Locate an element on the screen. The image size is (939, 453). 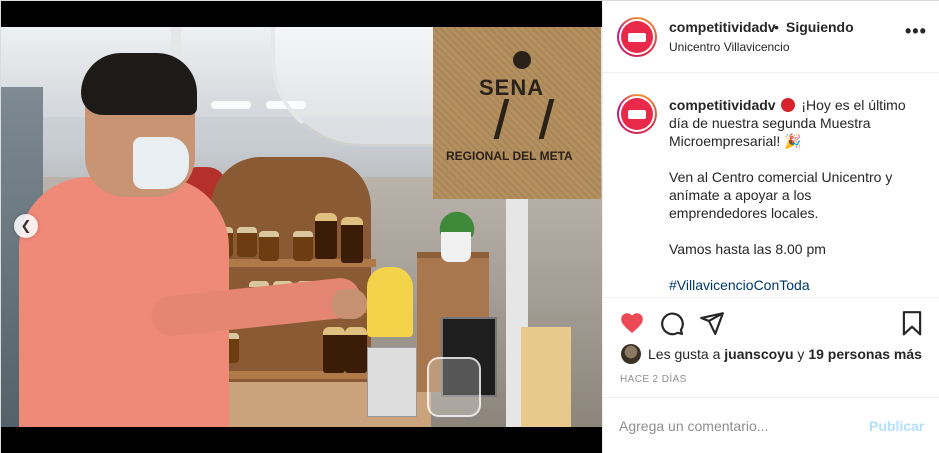
liker-avatar is located at coordinates (631, 354).